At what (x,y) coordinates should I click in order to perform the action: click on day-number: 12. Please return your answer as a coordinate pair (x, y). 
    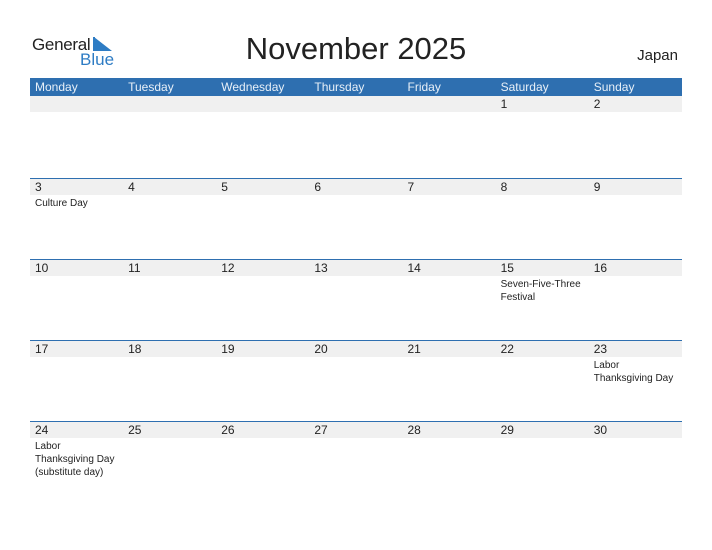
    Looking at the image, I should click on (263, 268).